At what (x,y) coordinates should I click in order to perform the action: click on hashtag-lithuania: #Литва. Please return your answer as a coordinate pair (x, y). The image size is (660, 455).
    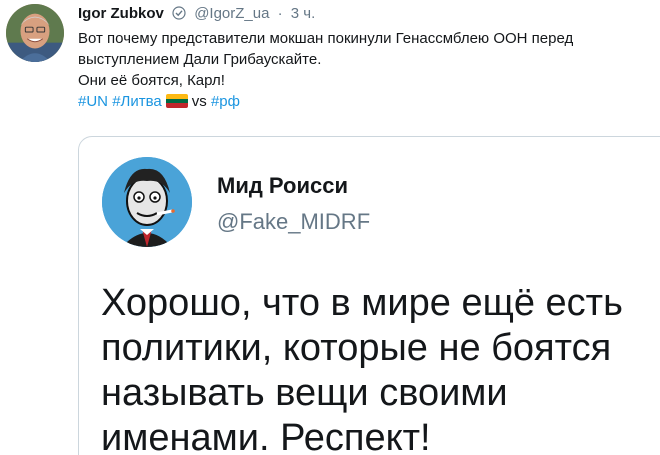
    Looking at the image, I should click on (137, 101).